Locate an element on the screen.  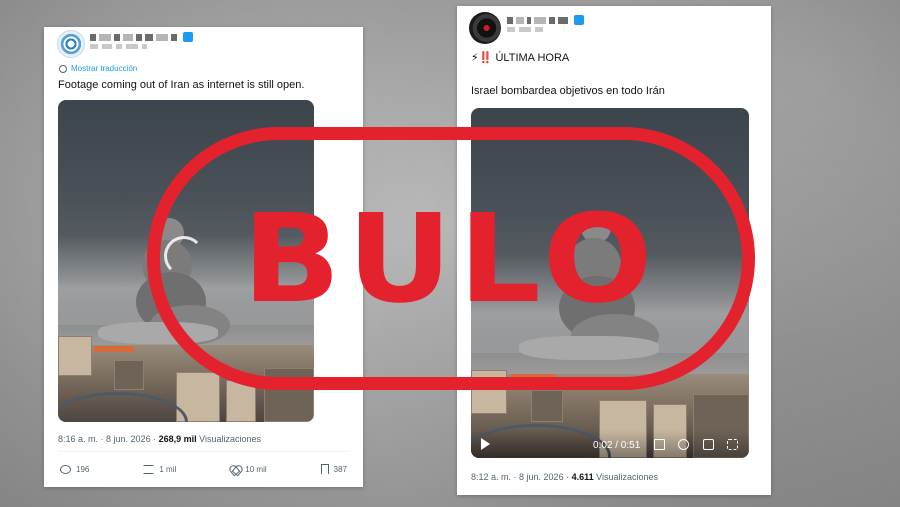
divider is located at coordinates (203, 451).